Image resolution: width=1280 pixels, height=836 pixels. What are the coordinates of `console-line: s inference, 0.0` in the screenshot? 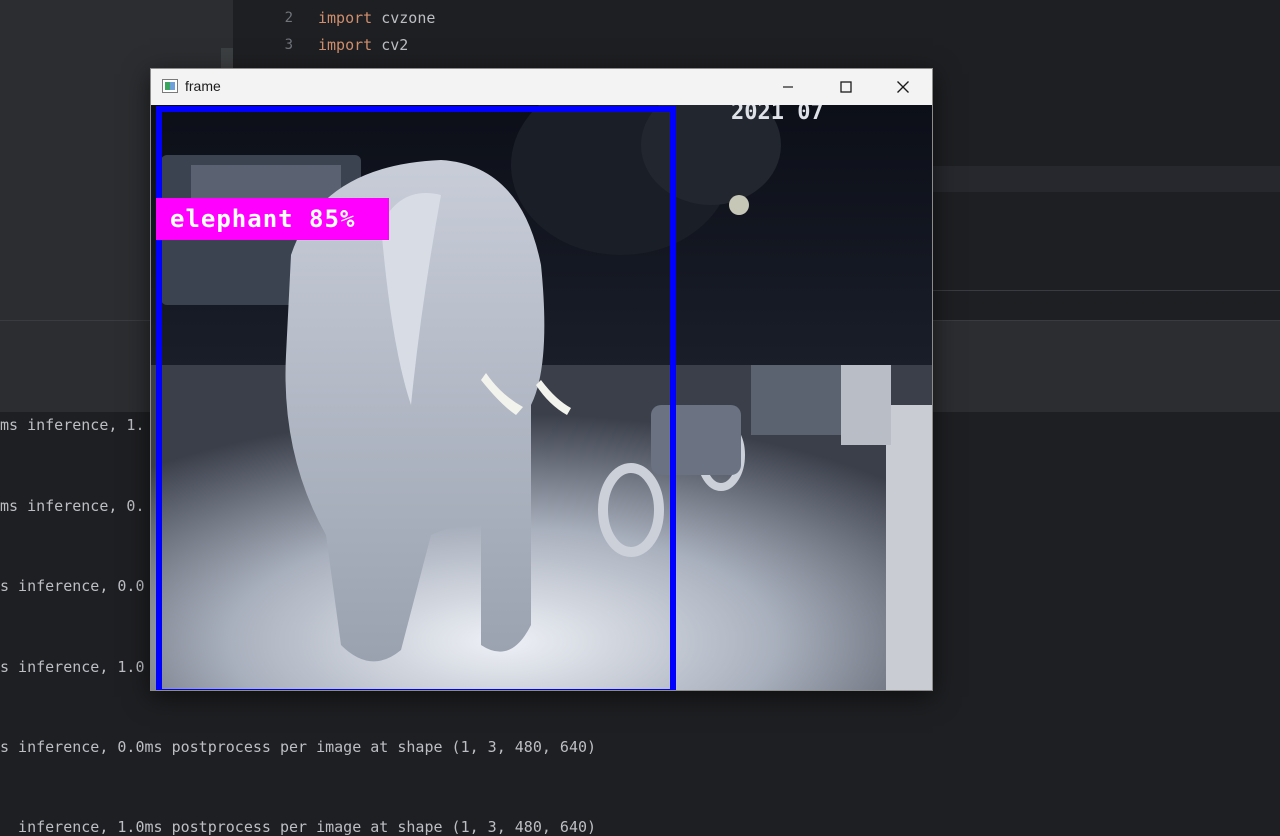 It's located at (72, 586).